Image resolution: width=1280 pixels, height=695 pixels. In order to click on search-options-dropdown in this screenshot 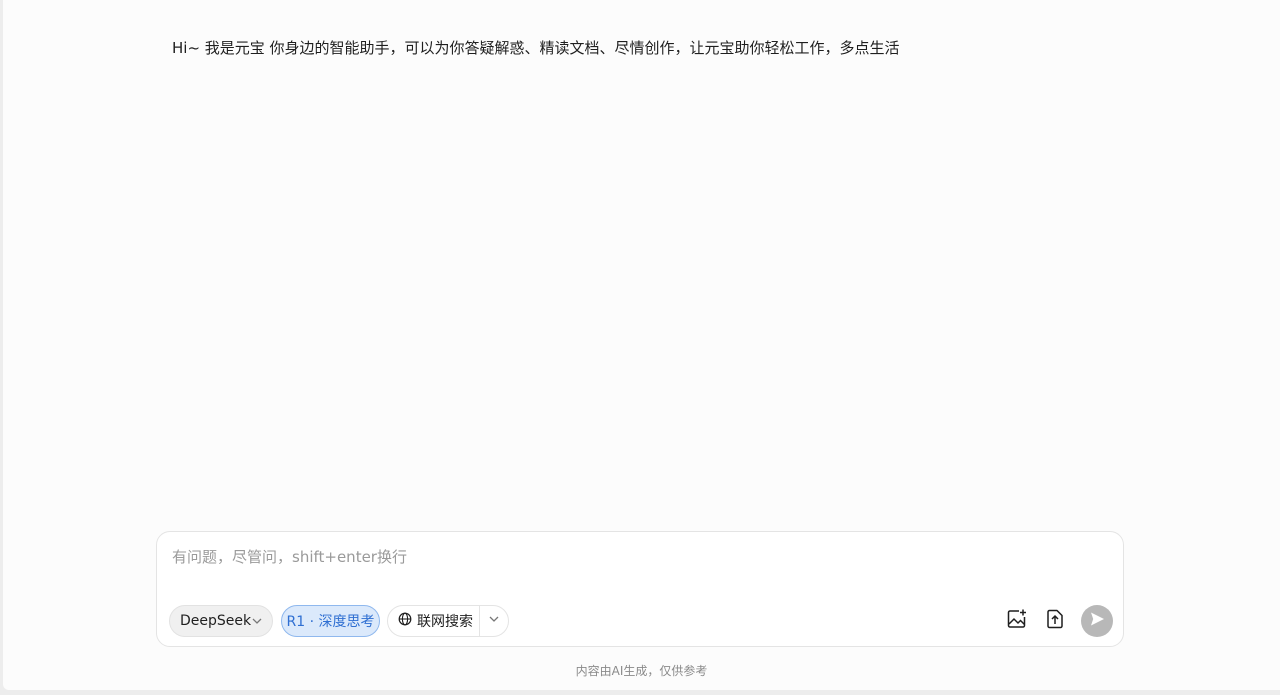, I will do `click(494, 621)`.